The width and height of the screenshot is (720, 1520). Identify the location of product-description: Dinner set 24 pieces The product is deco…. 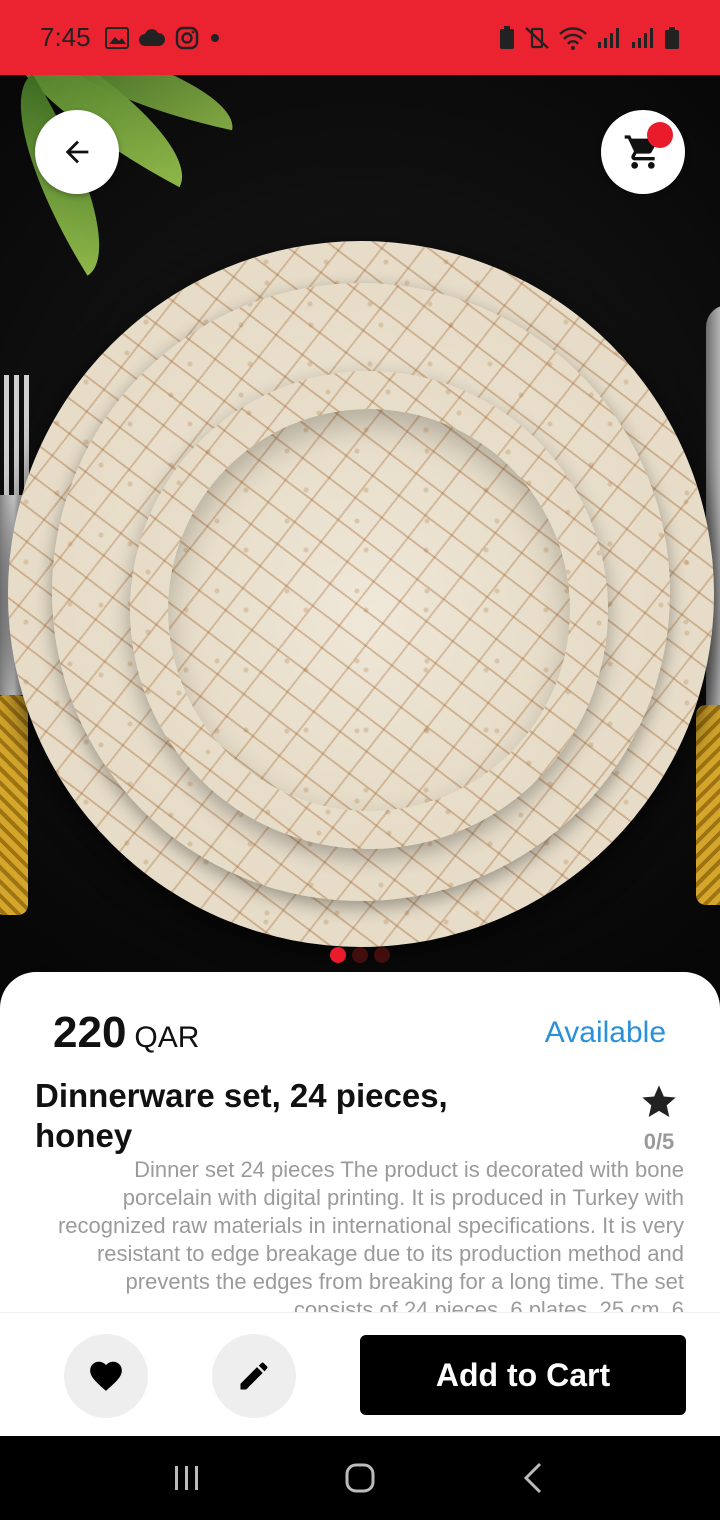
(370, 1234).